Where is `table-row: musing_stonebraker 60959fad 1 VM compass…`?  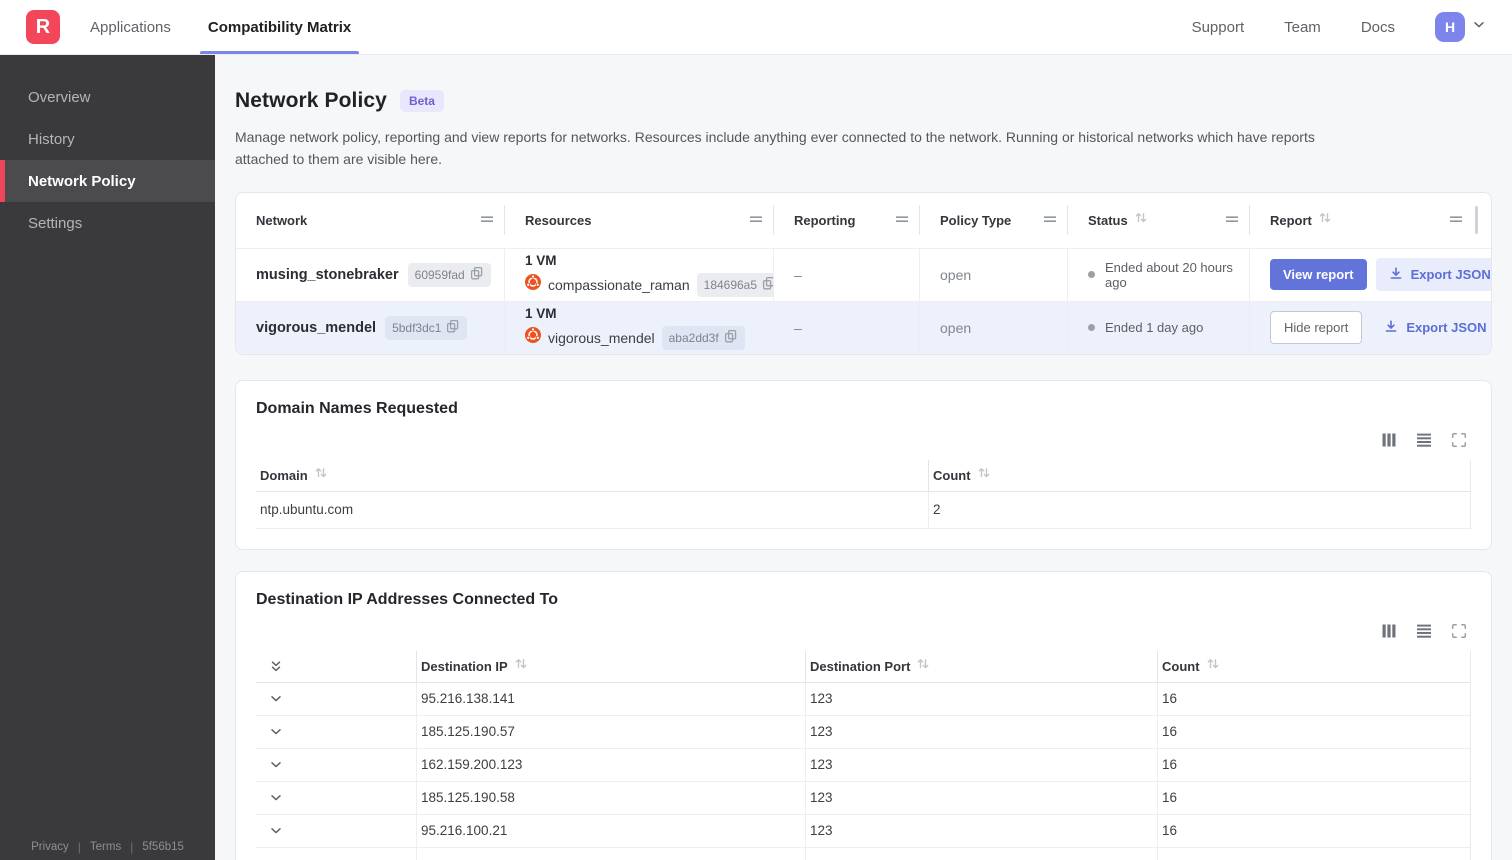
table-row: musing_stonebraker 60959fad 1 VM compass… is located at coordinates (863, 274).